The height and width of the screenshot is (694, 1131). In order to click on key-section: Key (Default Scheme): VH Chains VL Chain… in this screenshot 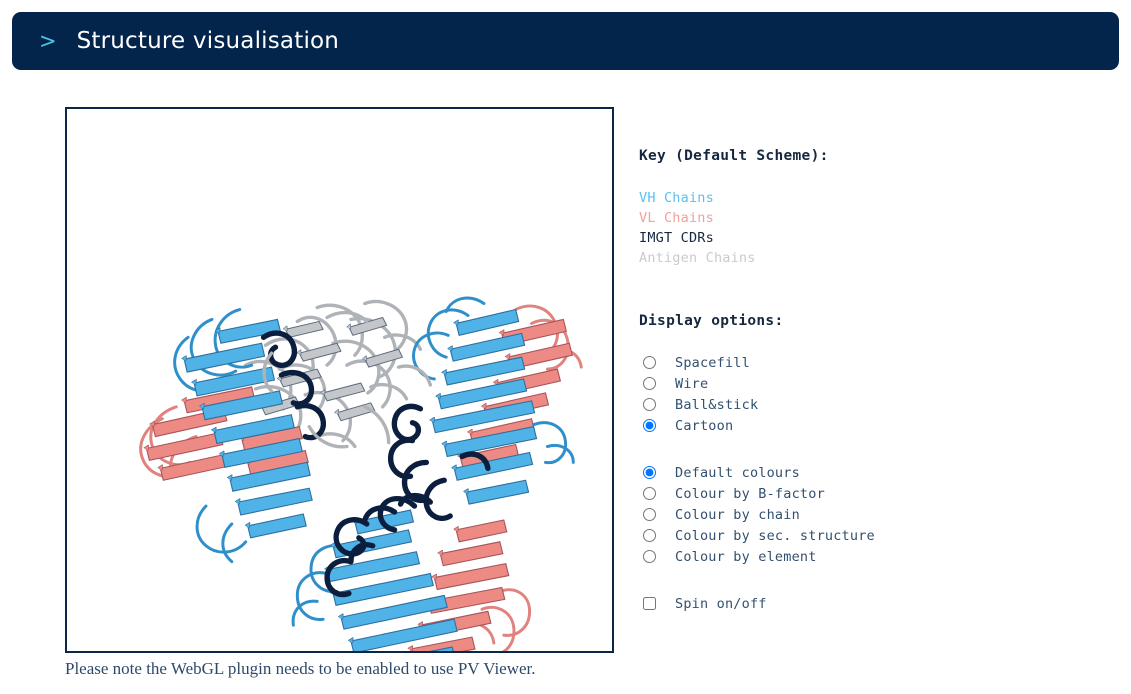, I will do `click(869, 208)`.